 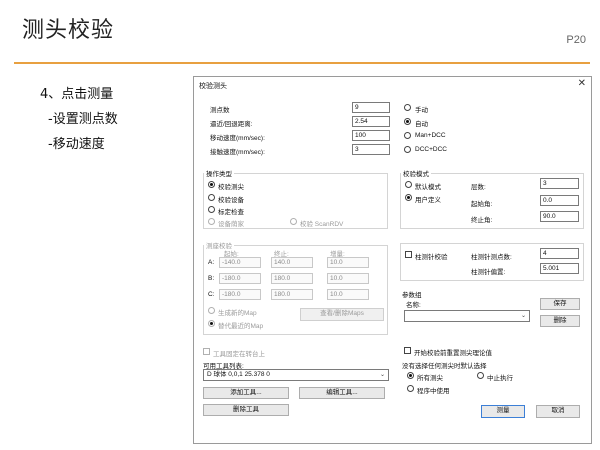 I want to click on page-number: P20, so click(x=576, y=40).